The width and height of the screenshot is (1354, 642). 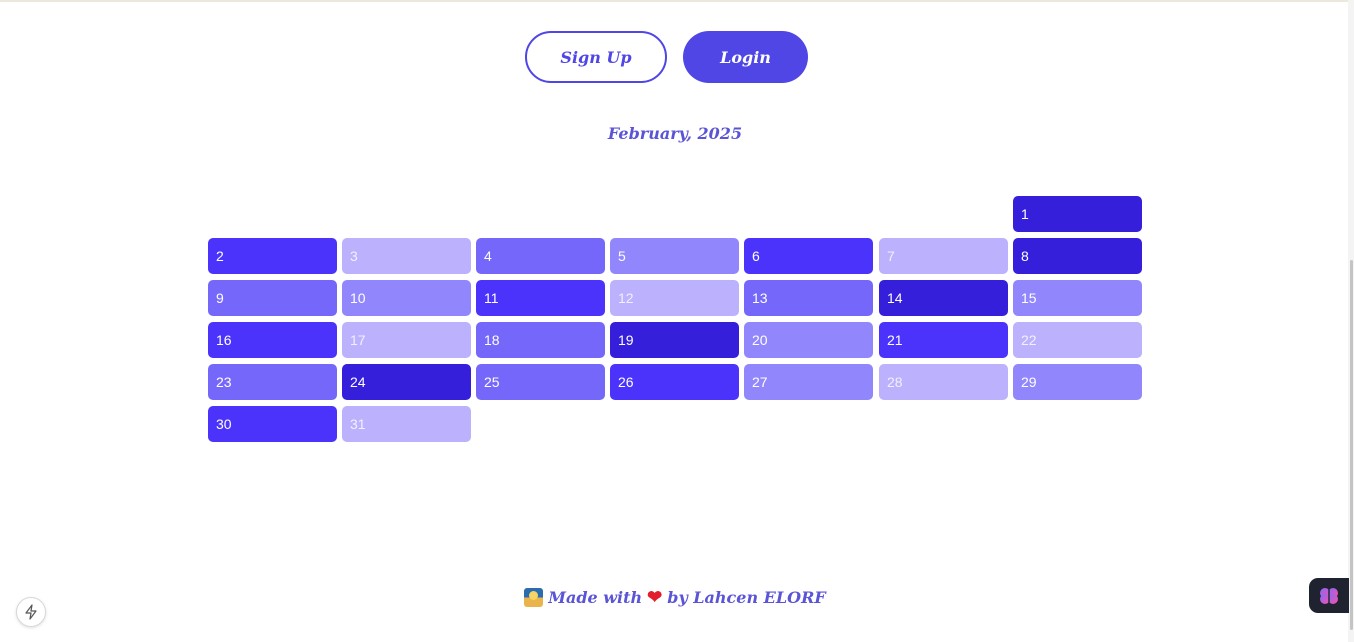 What do you see at coordinates (943, 298) in the screenshot?
I see `calendar-day: 14` at bounding box center [943, 298].